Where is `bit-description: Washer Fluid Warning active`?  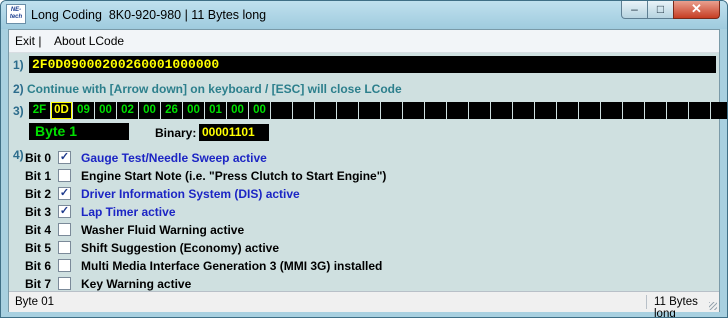 bit-description: Washer Fluid Warning active is located at coordinates (162, 230).